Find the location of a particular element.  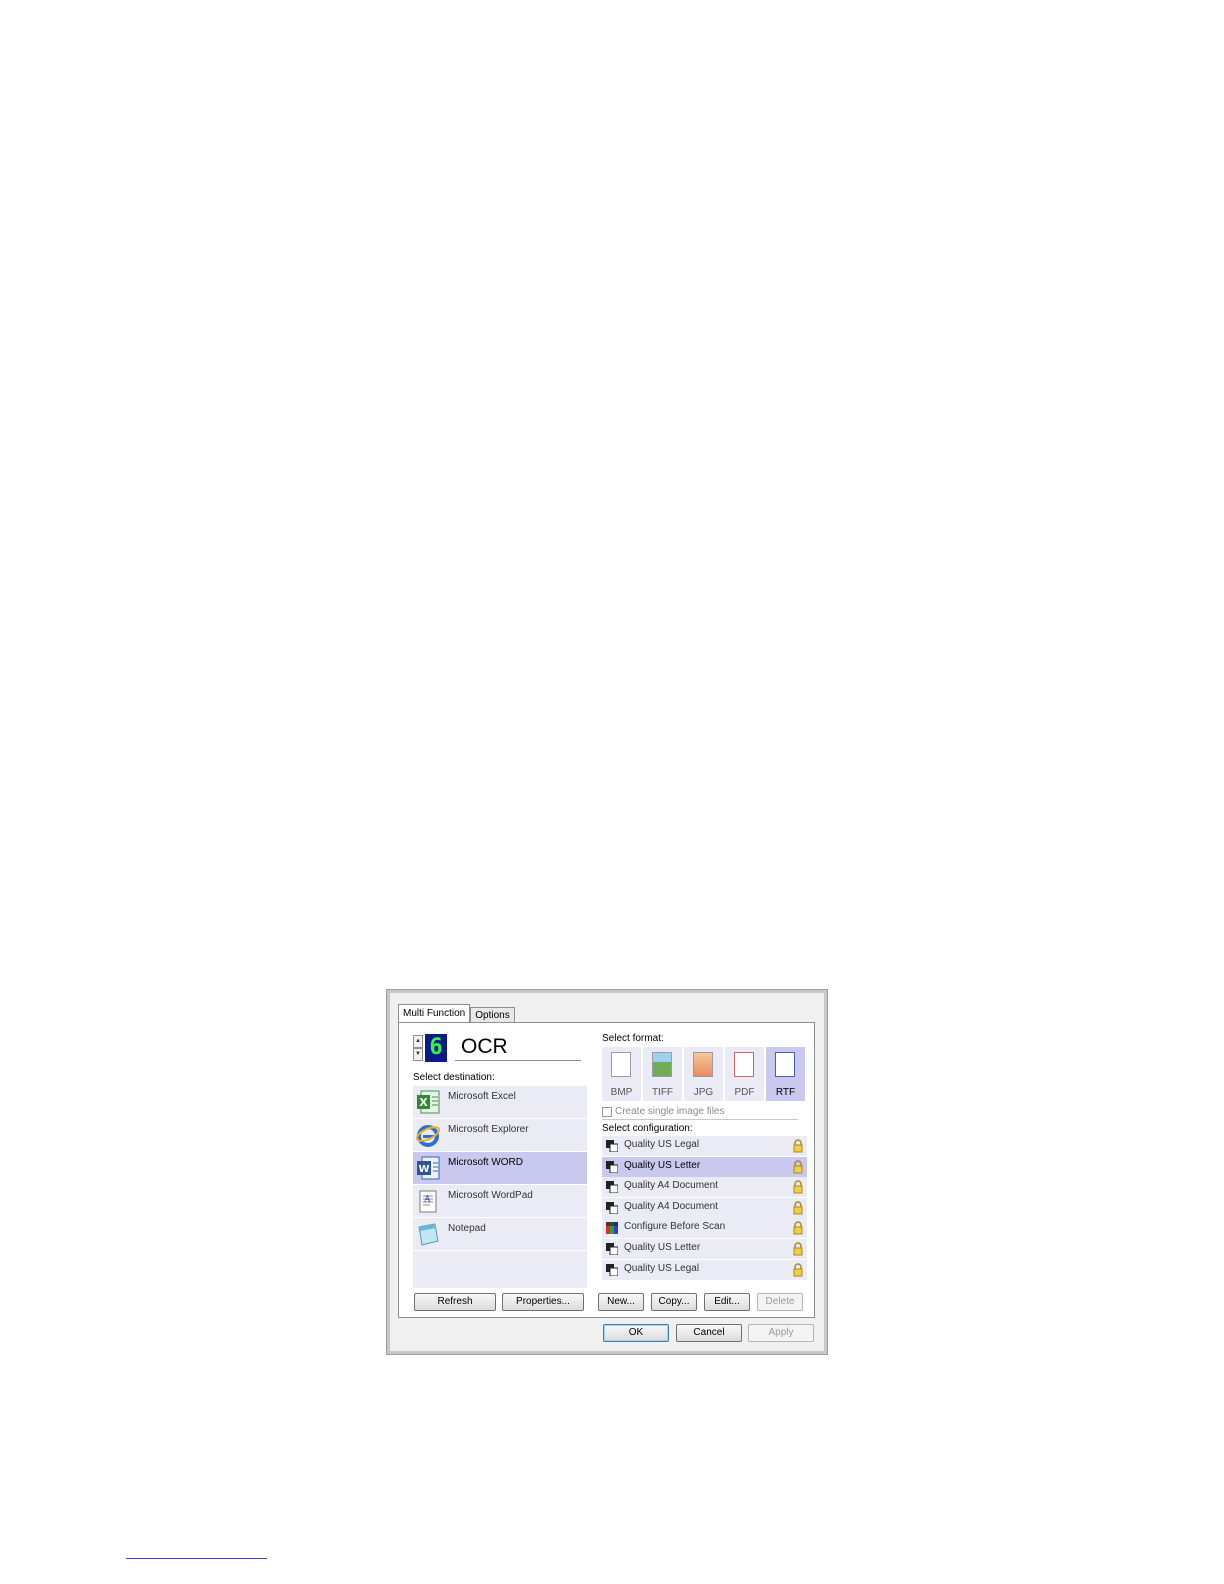

format-label: JPG is located at coordinates (703, 1092).